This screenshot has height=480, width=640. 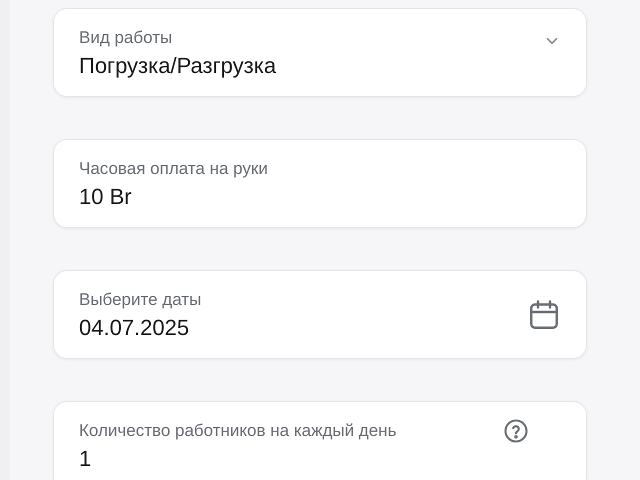 What do you see at coordinates (516, 430) in the screenshot?
I see `help-icon` at bounding box center [516, 430].